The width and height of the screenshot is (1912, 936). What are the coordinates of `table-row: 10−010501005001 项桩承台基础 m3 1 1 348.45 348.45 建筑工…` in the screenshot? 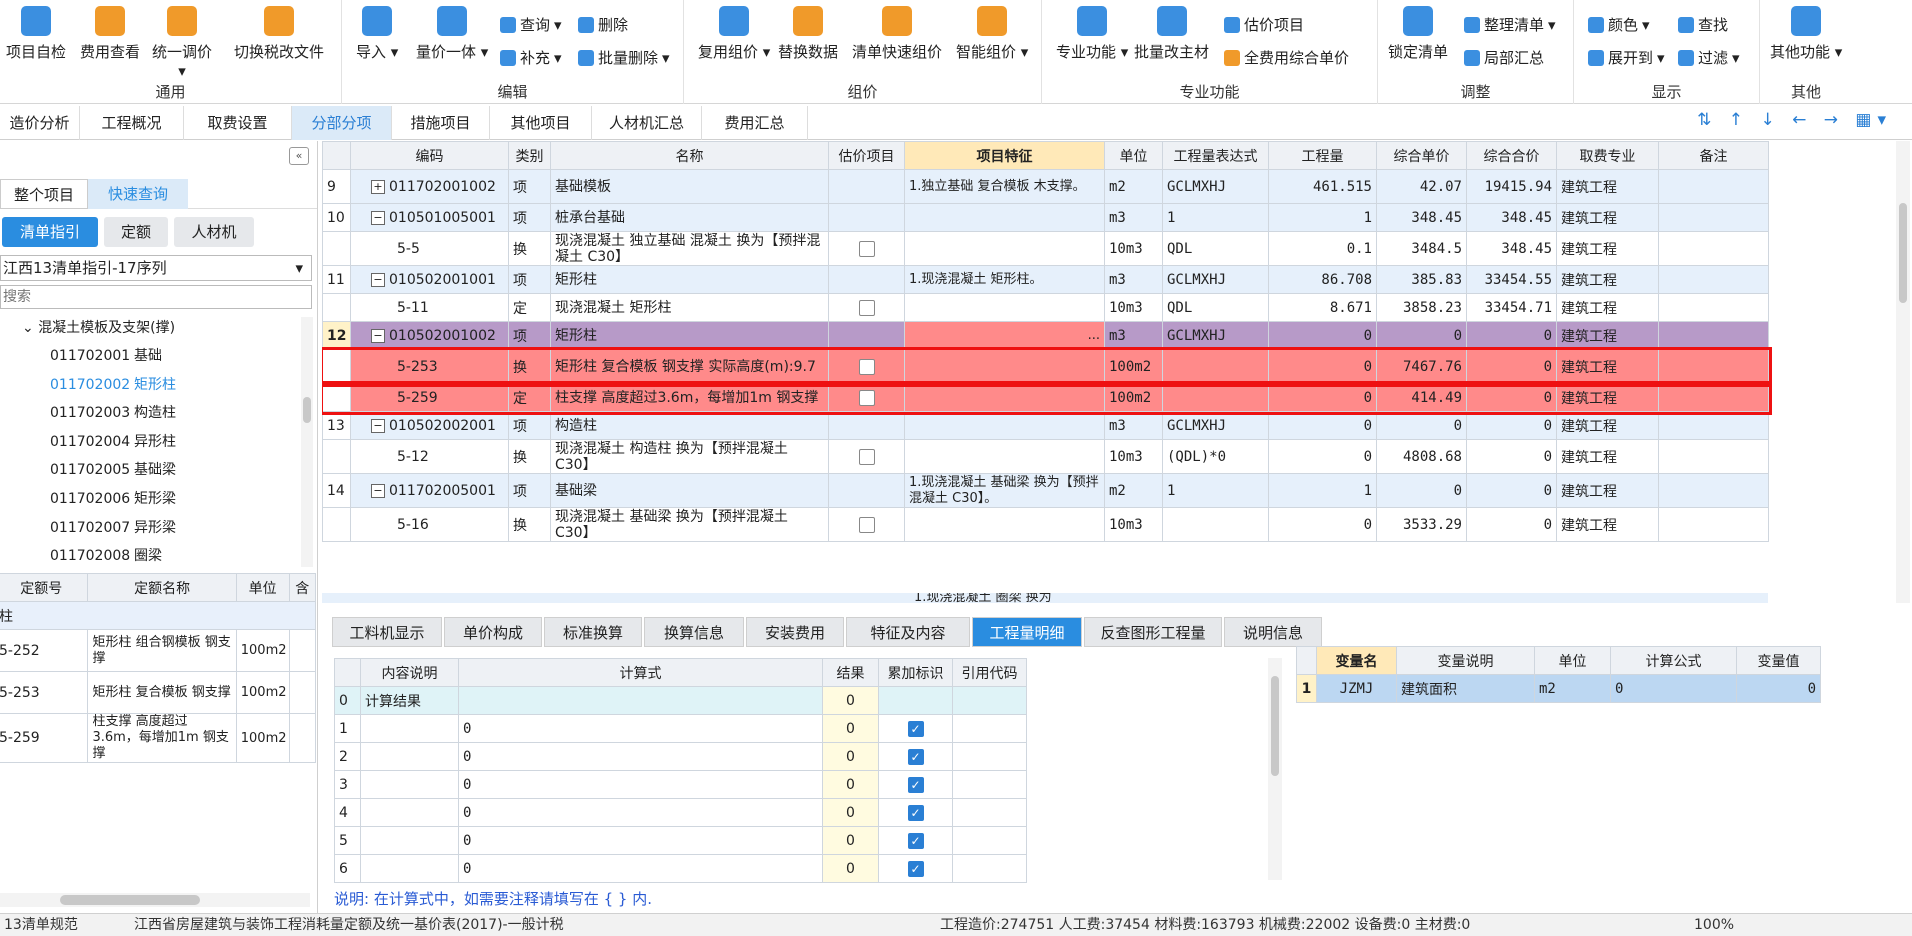 It's located at (1045, 217).